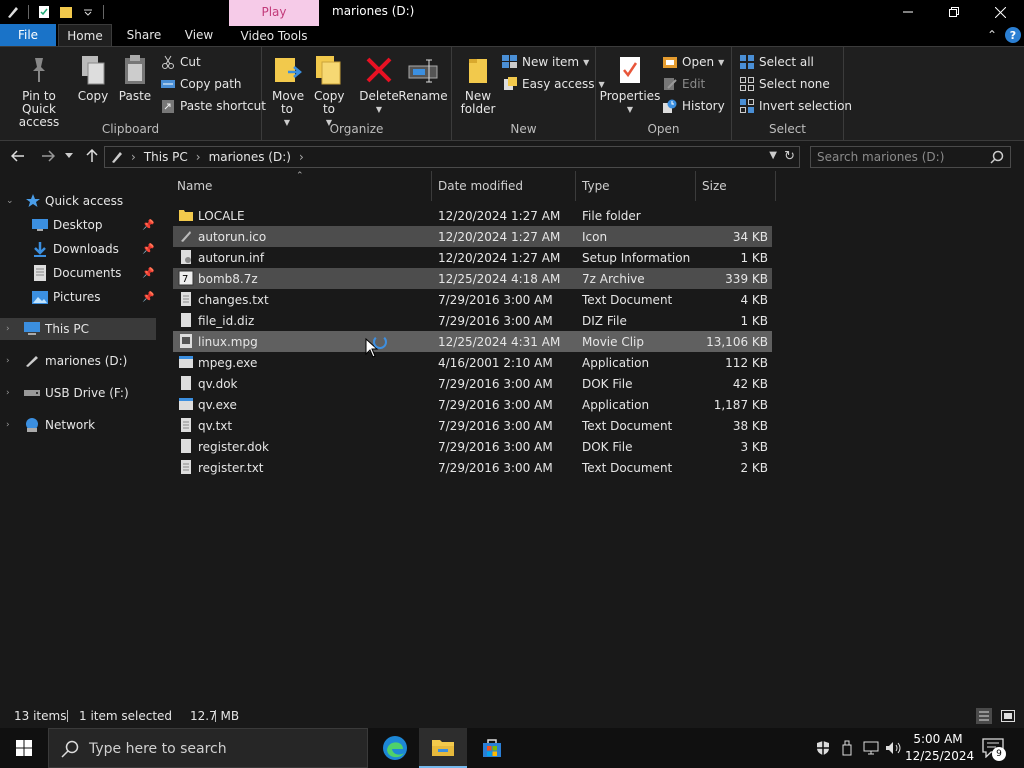 This screenshot has width=1024, height=768. What do you see at coordinates (18, 156) in the screenshot?
I see `back-button` at bounding box center [18, 156].